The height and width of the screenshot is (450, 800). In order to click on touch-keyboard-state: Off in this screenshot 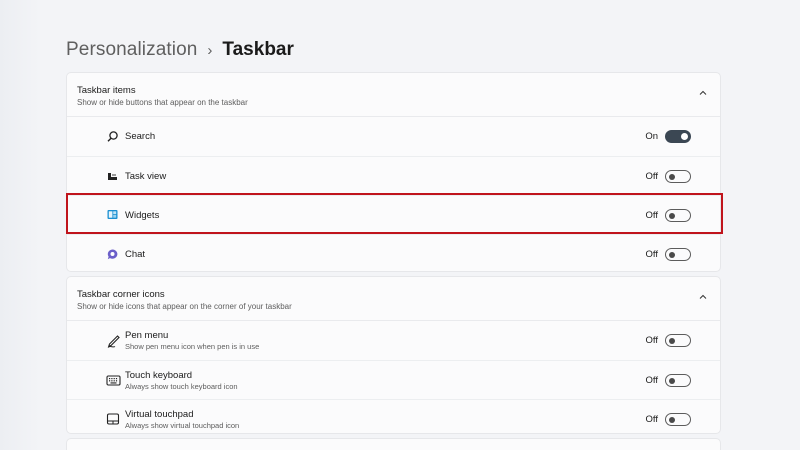, I will do `click(652, 380)`.